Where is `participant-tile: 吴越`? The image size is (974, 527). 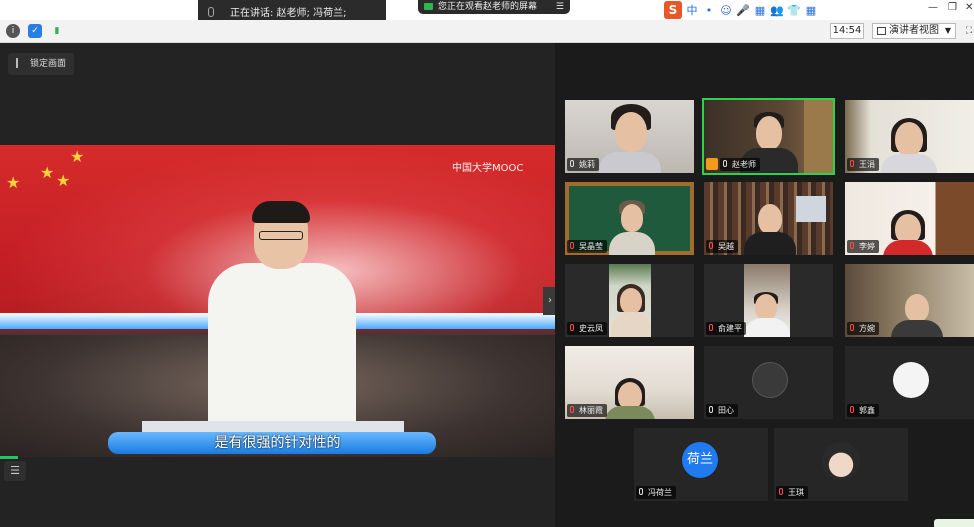 participant-tile: 吴越 is located at coordinates (768, 218).